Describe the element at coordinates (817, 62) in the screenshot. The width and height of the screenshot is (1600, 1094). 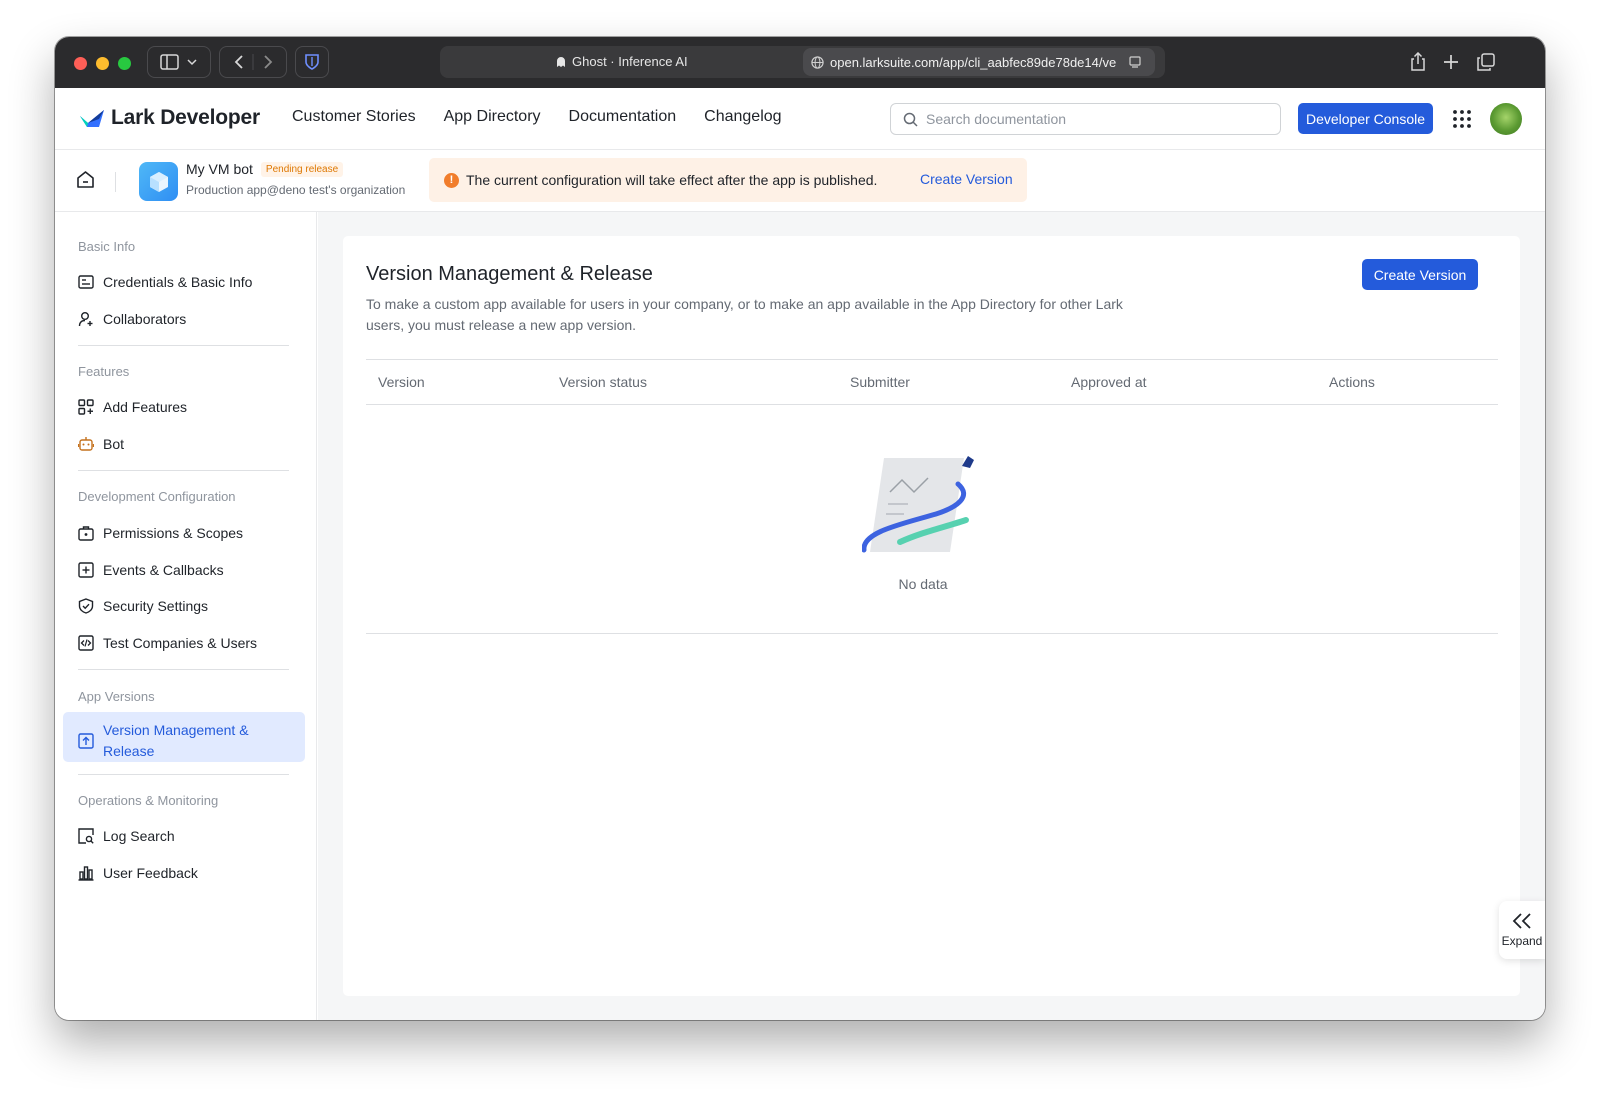
I see `globe-icon` at that location.